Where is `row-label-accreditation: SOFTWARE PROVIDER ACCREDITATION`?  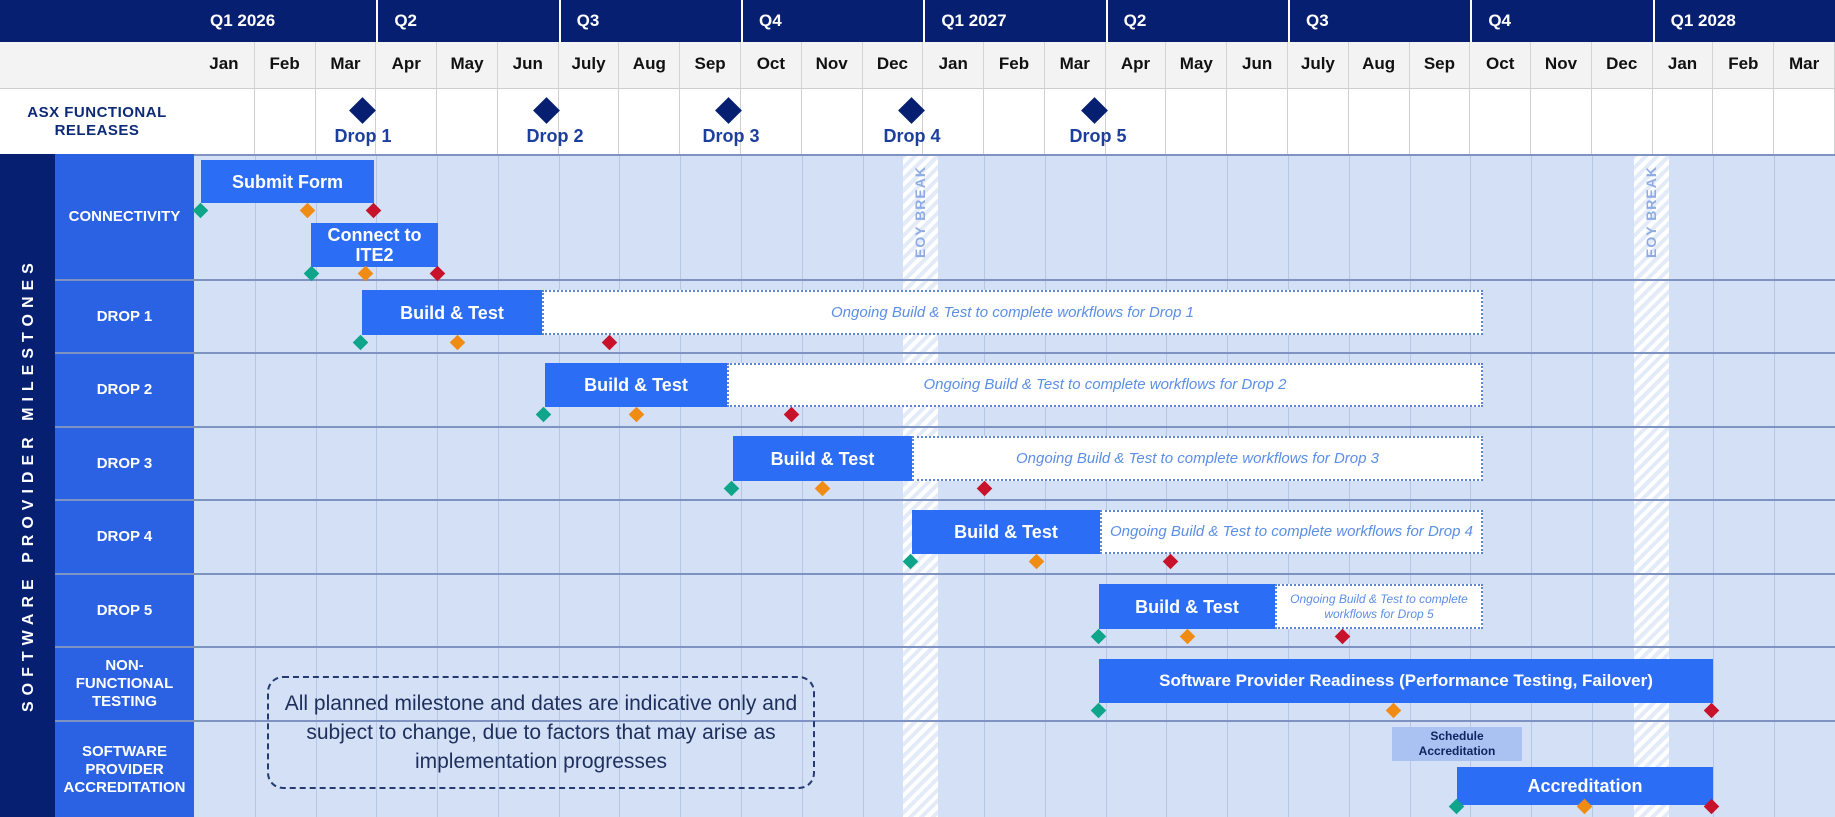 row-label-accreditation: SOFTWARE PROVIDER ACCREDITATION is located at coordinates (124, 769).